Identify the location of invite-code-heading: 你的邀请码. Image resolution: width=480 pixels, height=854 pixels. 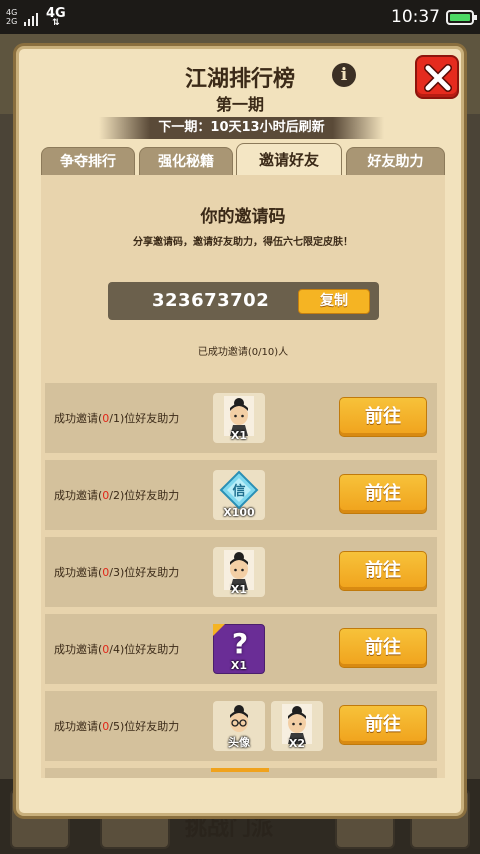
(243, 217).